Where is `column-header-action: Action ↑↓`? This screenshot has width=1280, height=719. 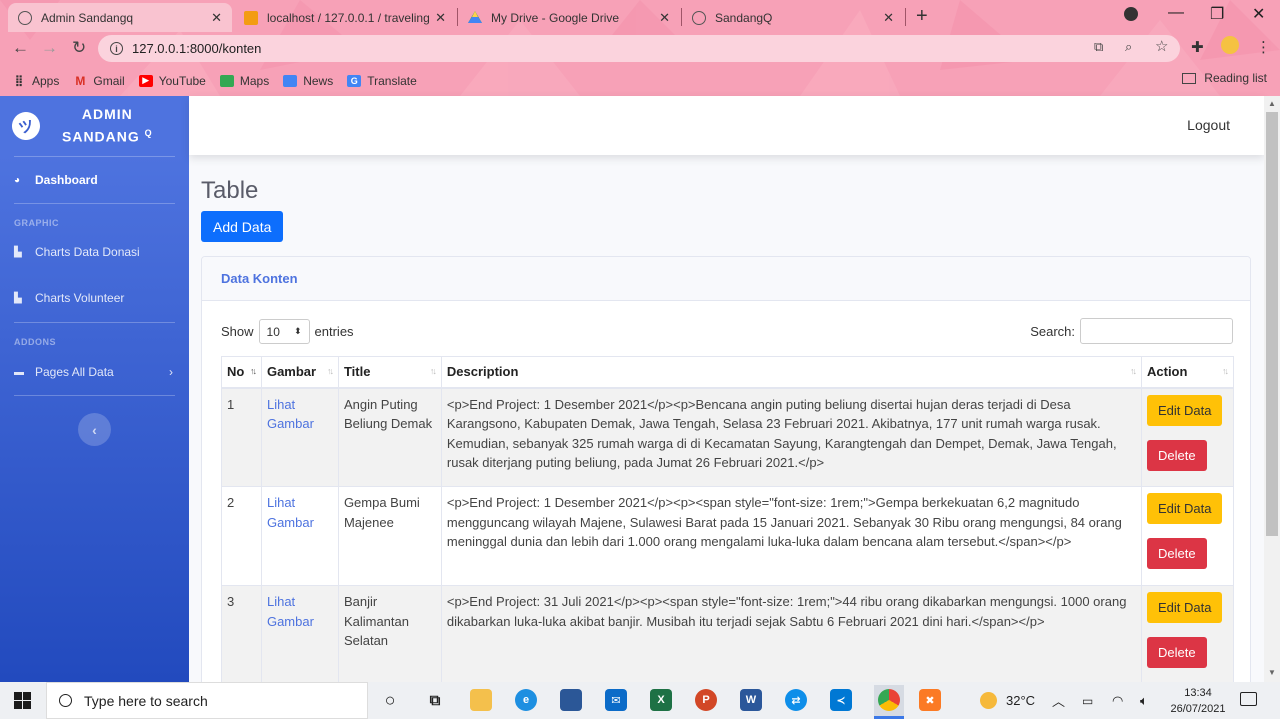
column-header-action: Action ↑↓ is located at coordinates (1187, 372).